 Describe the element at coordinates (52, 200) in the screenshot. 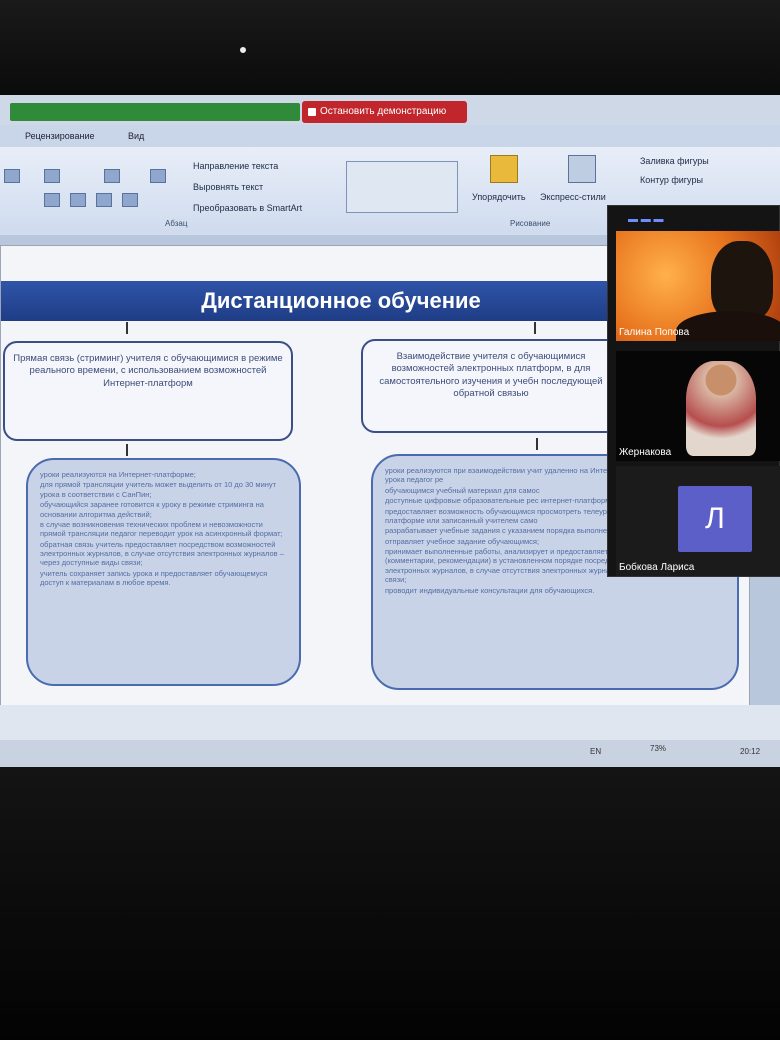

I see `align-left-icon` at that location.